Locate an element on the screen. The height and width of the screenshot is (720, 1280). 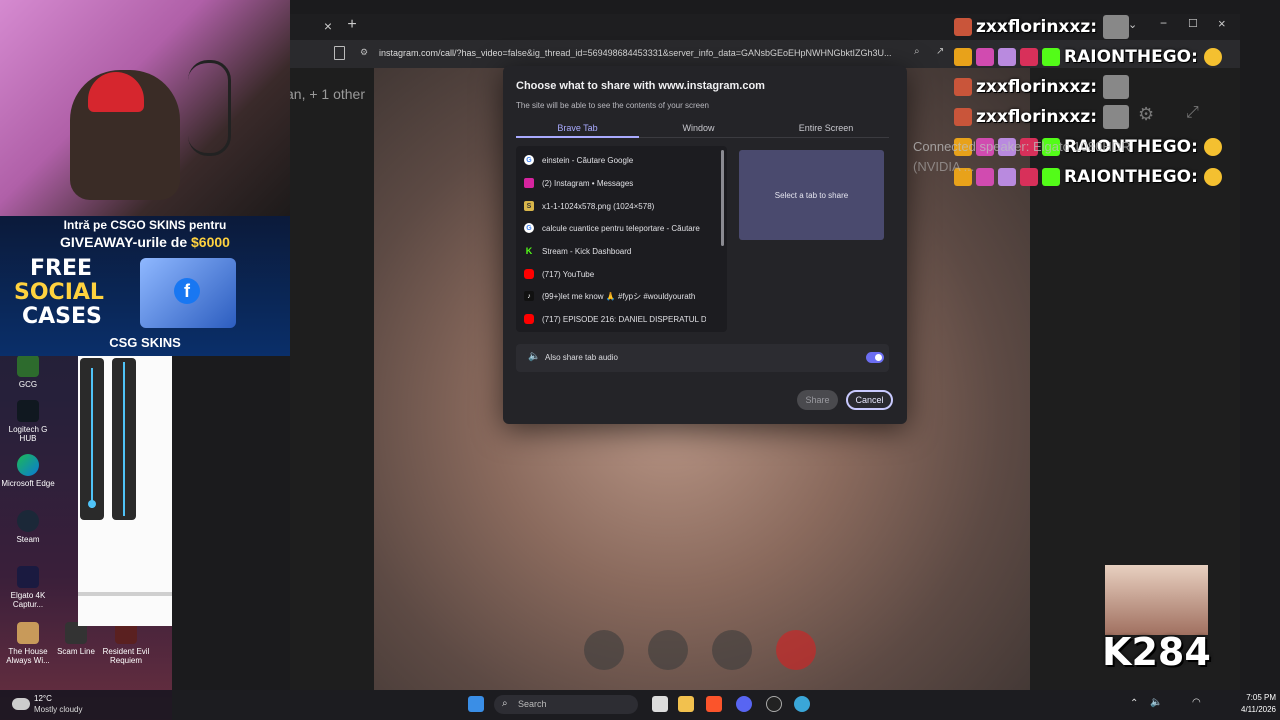
promo-cases: CASES is located at coordinates (62, 316).